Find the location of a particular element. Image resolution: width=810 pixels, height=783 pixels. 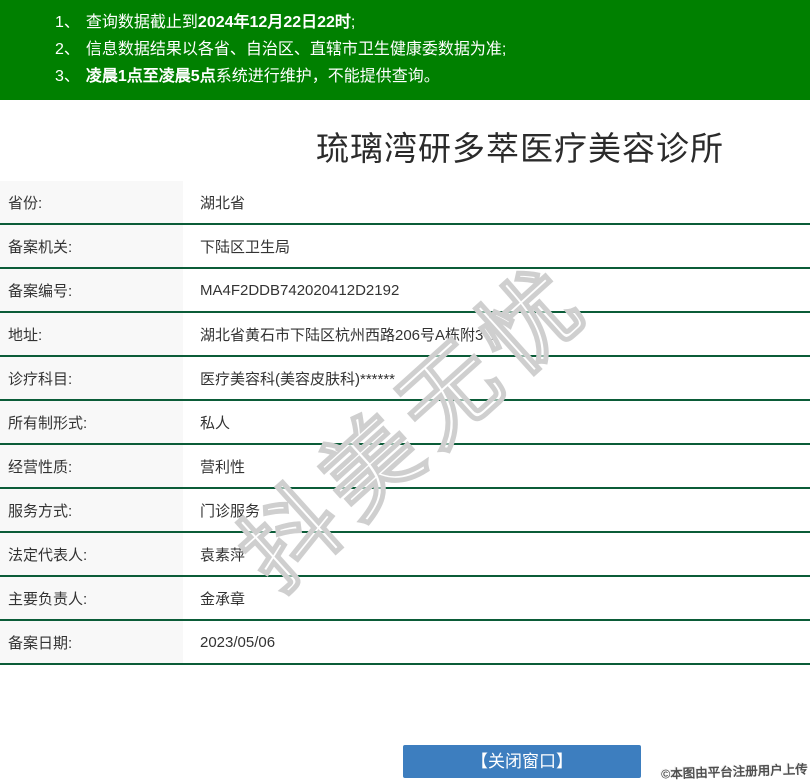

table-row: 地址: 湖北省黄石市下陆区杭州西路206号A栋附3-1 is located at coordinates (405, 335).